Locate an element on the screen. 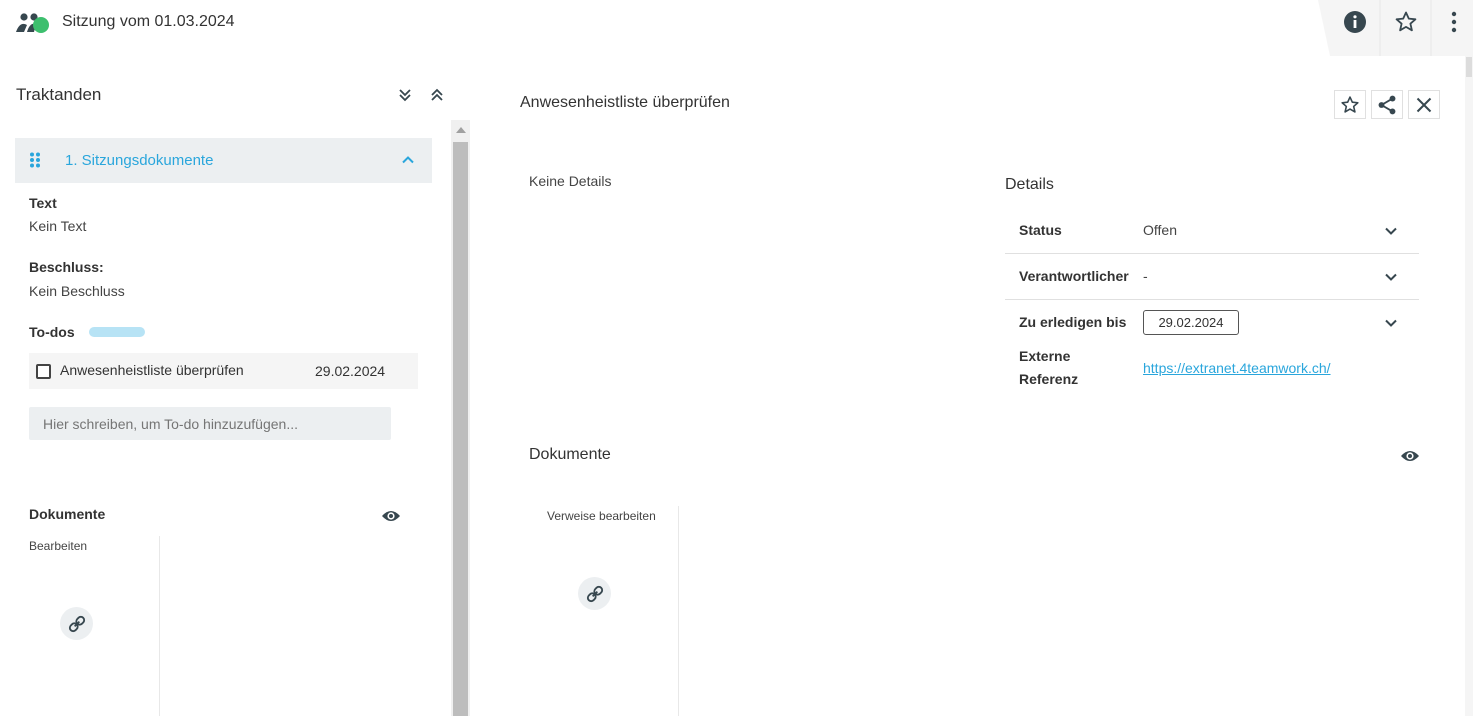 This screenshot has height=716, width=1473. triangle-up-icon is located at coordinates (460, 130).